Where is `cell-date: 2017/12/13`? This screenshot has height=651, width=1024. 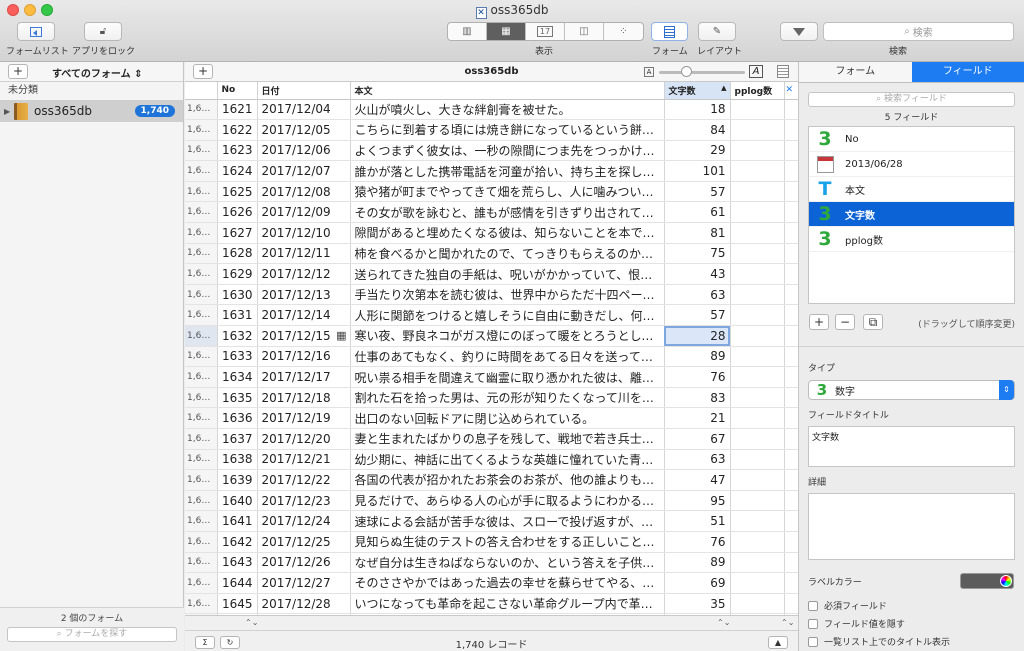
cell-date: 2017/12/13 is located at coordinates (304, 295).